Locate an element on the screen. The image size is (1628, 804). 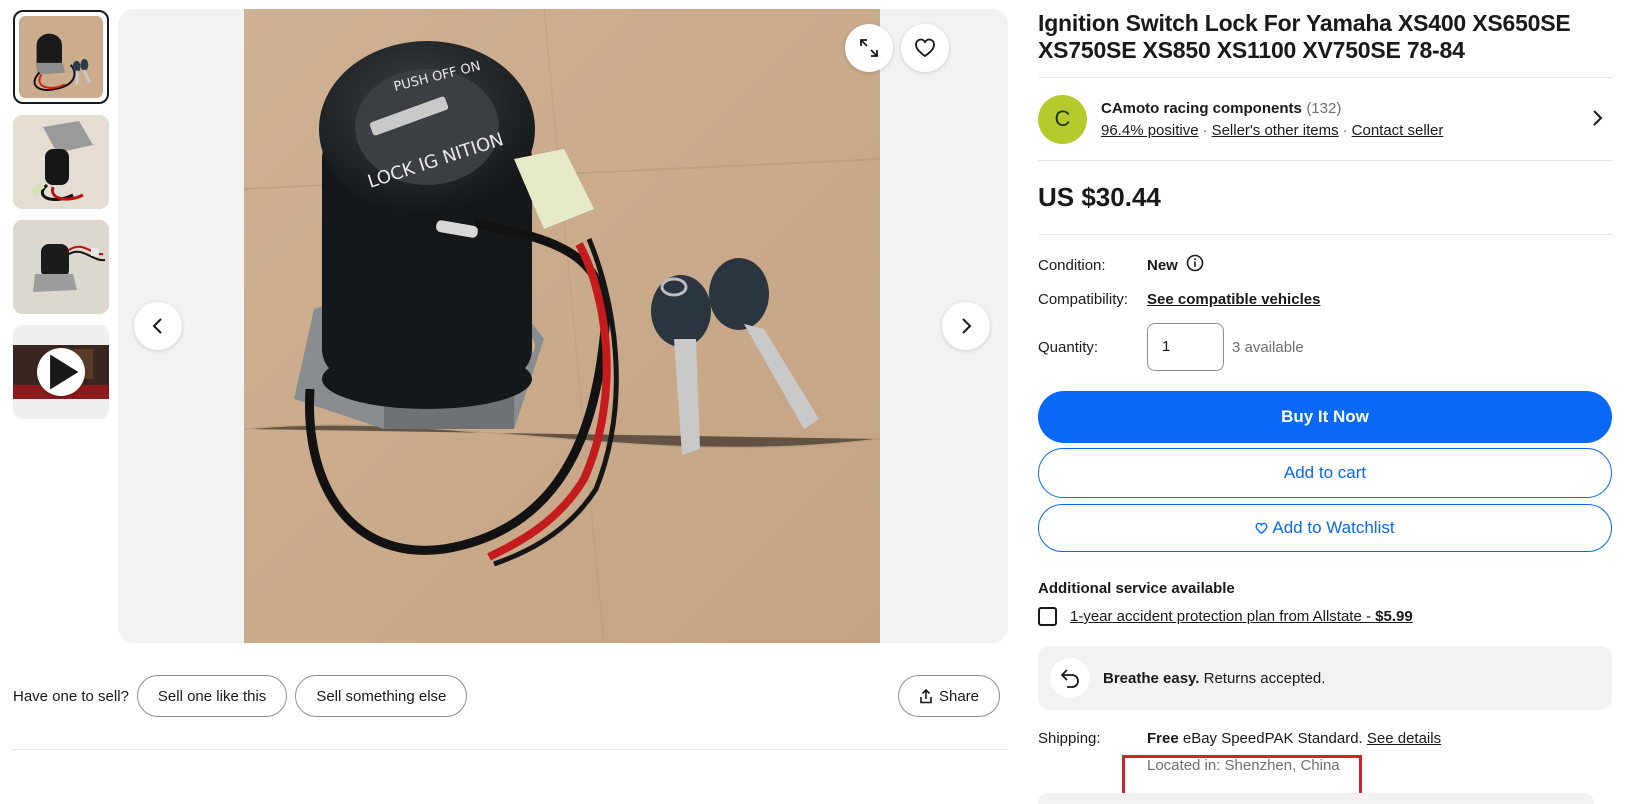
shipping-method: eBay SpeedPAK Standard. is located at coordinates (1272, 738).